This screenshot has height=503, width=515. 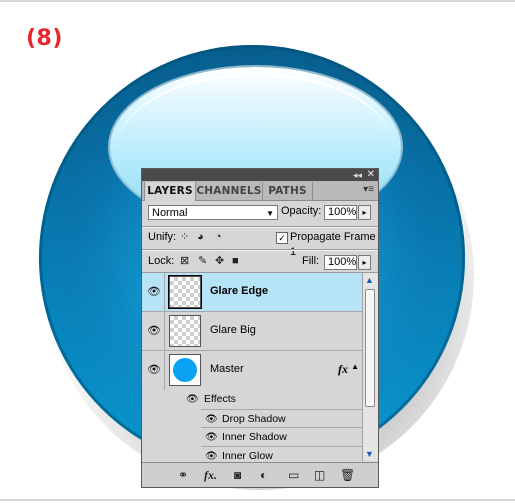 I want to click on effect-name: Inner Glow, so click(x=247, y=455).